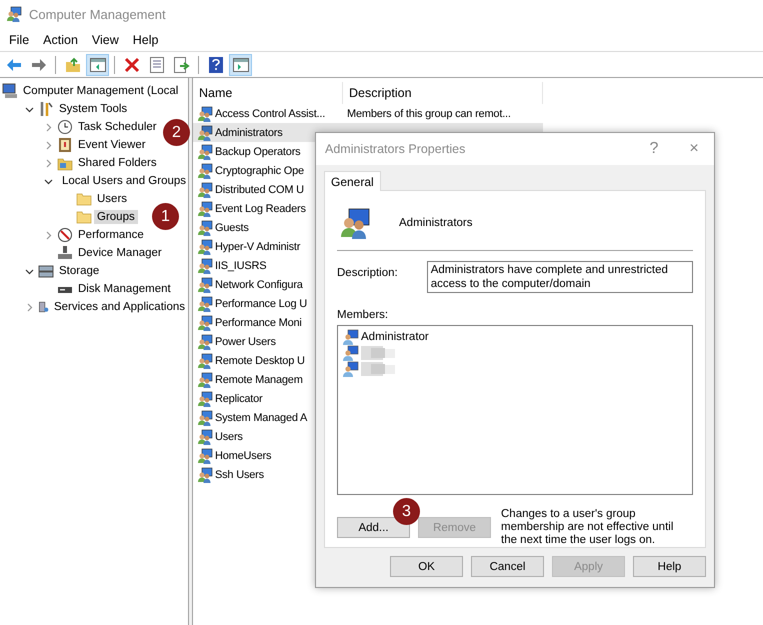  What do you see at coordinates (406, 511) in the screenshot?
I see `step-badge: 3` at bounding box center [406, 511].